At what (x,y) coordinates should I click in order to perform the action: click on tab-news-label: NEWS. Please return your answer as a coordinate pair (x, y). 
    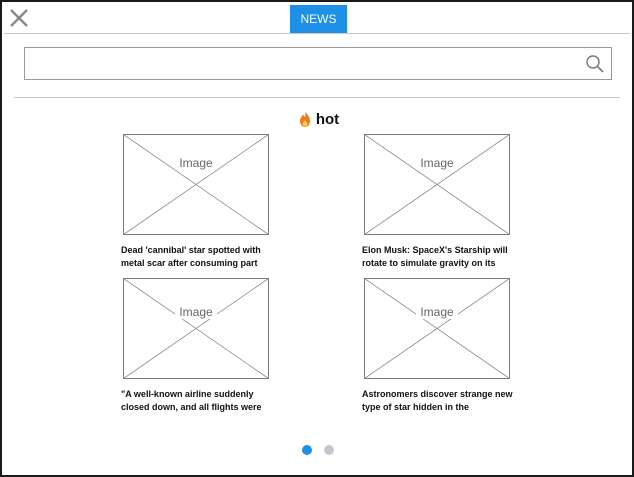
    Looking at the image, I should click on (318, 19).